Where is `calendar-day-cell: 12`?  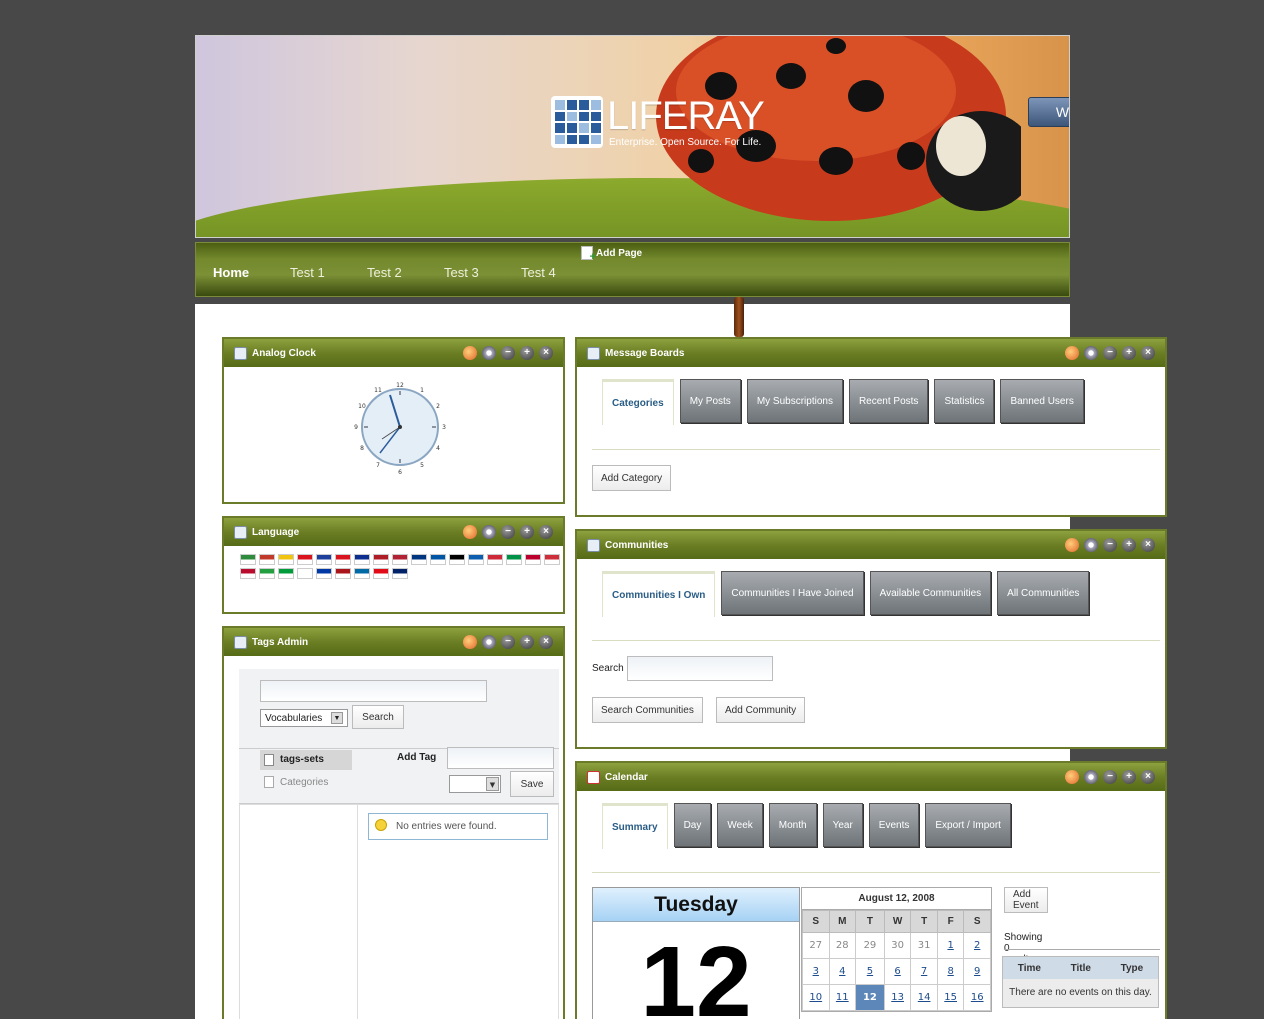 calendar-day-cell: 12 is located at coordinates (870, 997).